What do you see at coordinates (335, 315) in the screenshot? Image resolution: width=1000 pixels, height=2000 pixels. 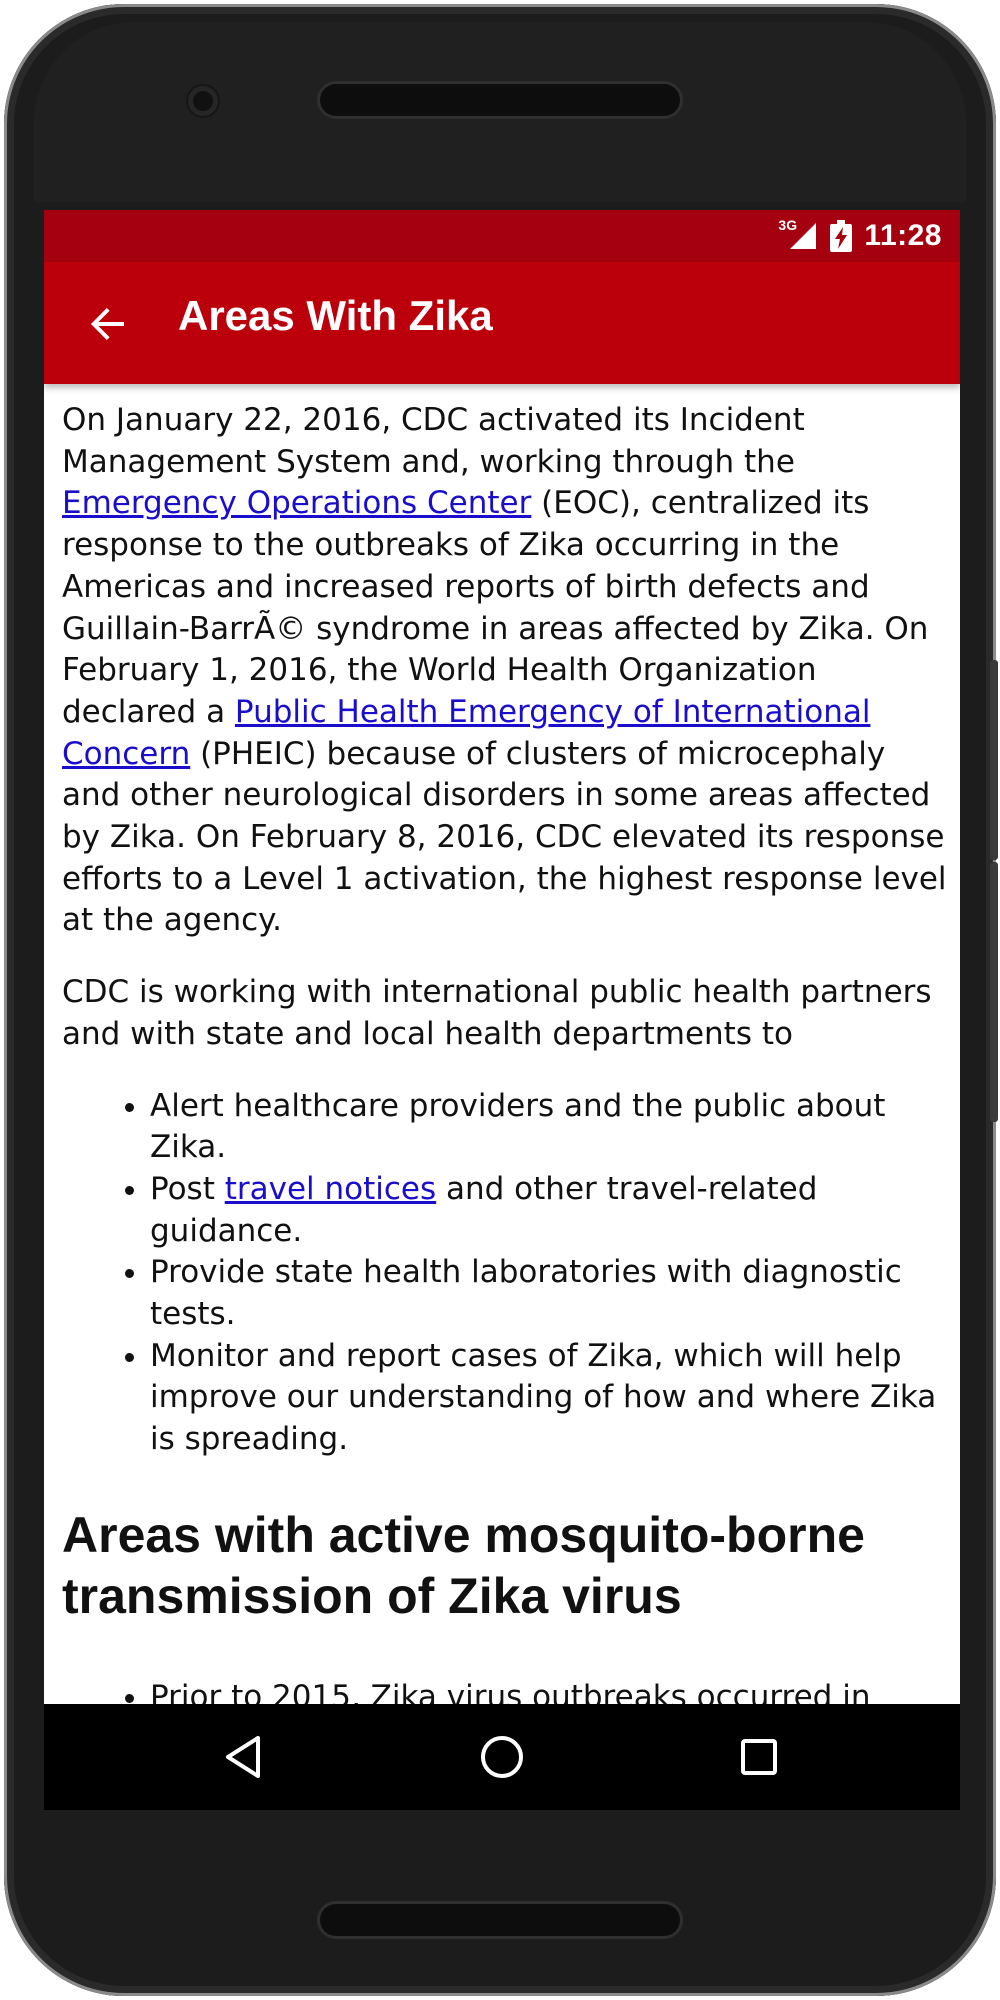 I see `page-title: Areas With Zika` at bounding box center [335, 315].